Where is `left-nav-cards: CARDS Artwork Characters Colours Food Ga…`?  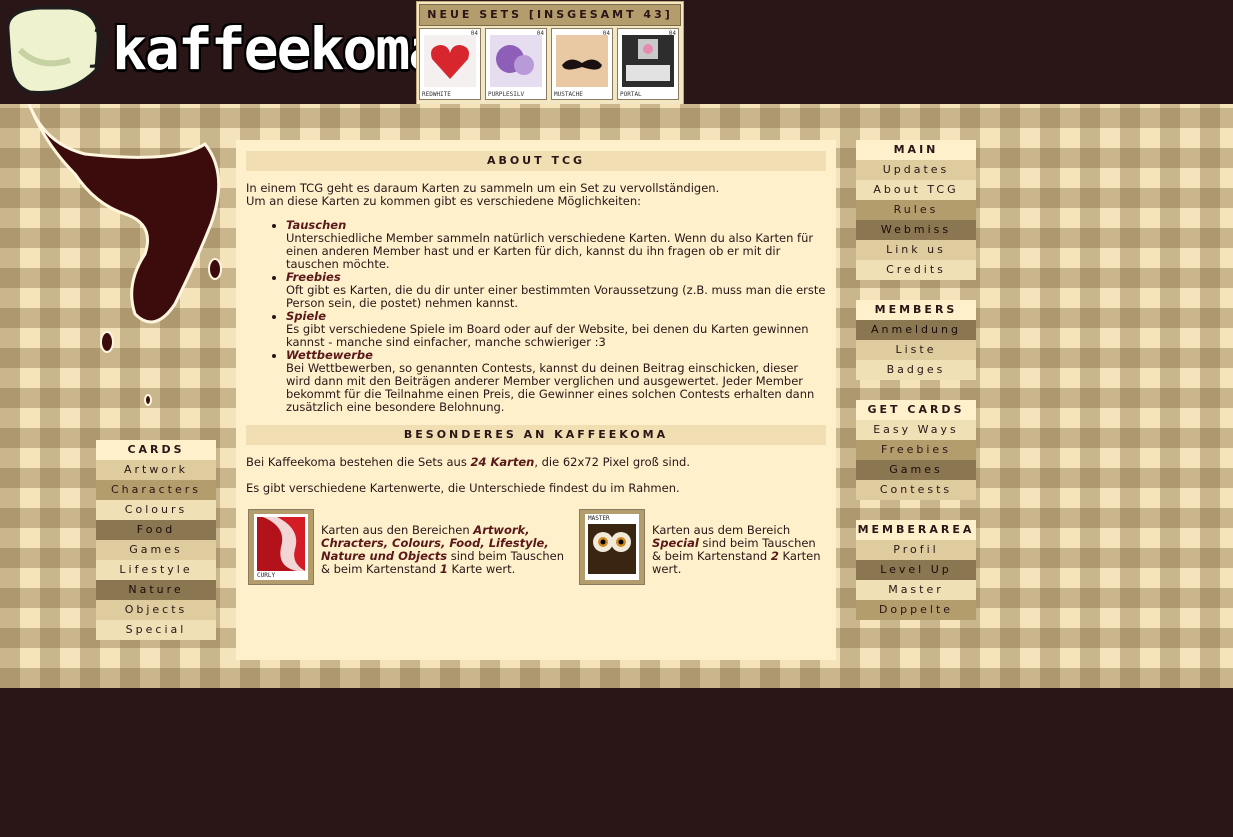 left-nav-cards: CARDS Artwork Characters Colours Food Ga… is located at coordinates (156, 540).